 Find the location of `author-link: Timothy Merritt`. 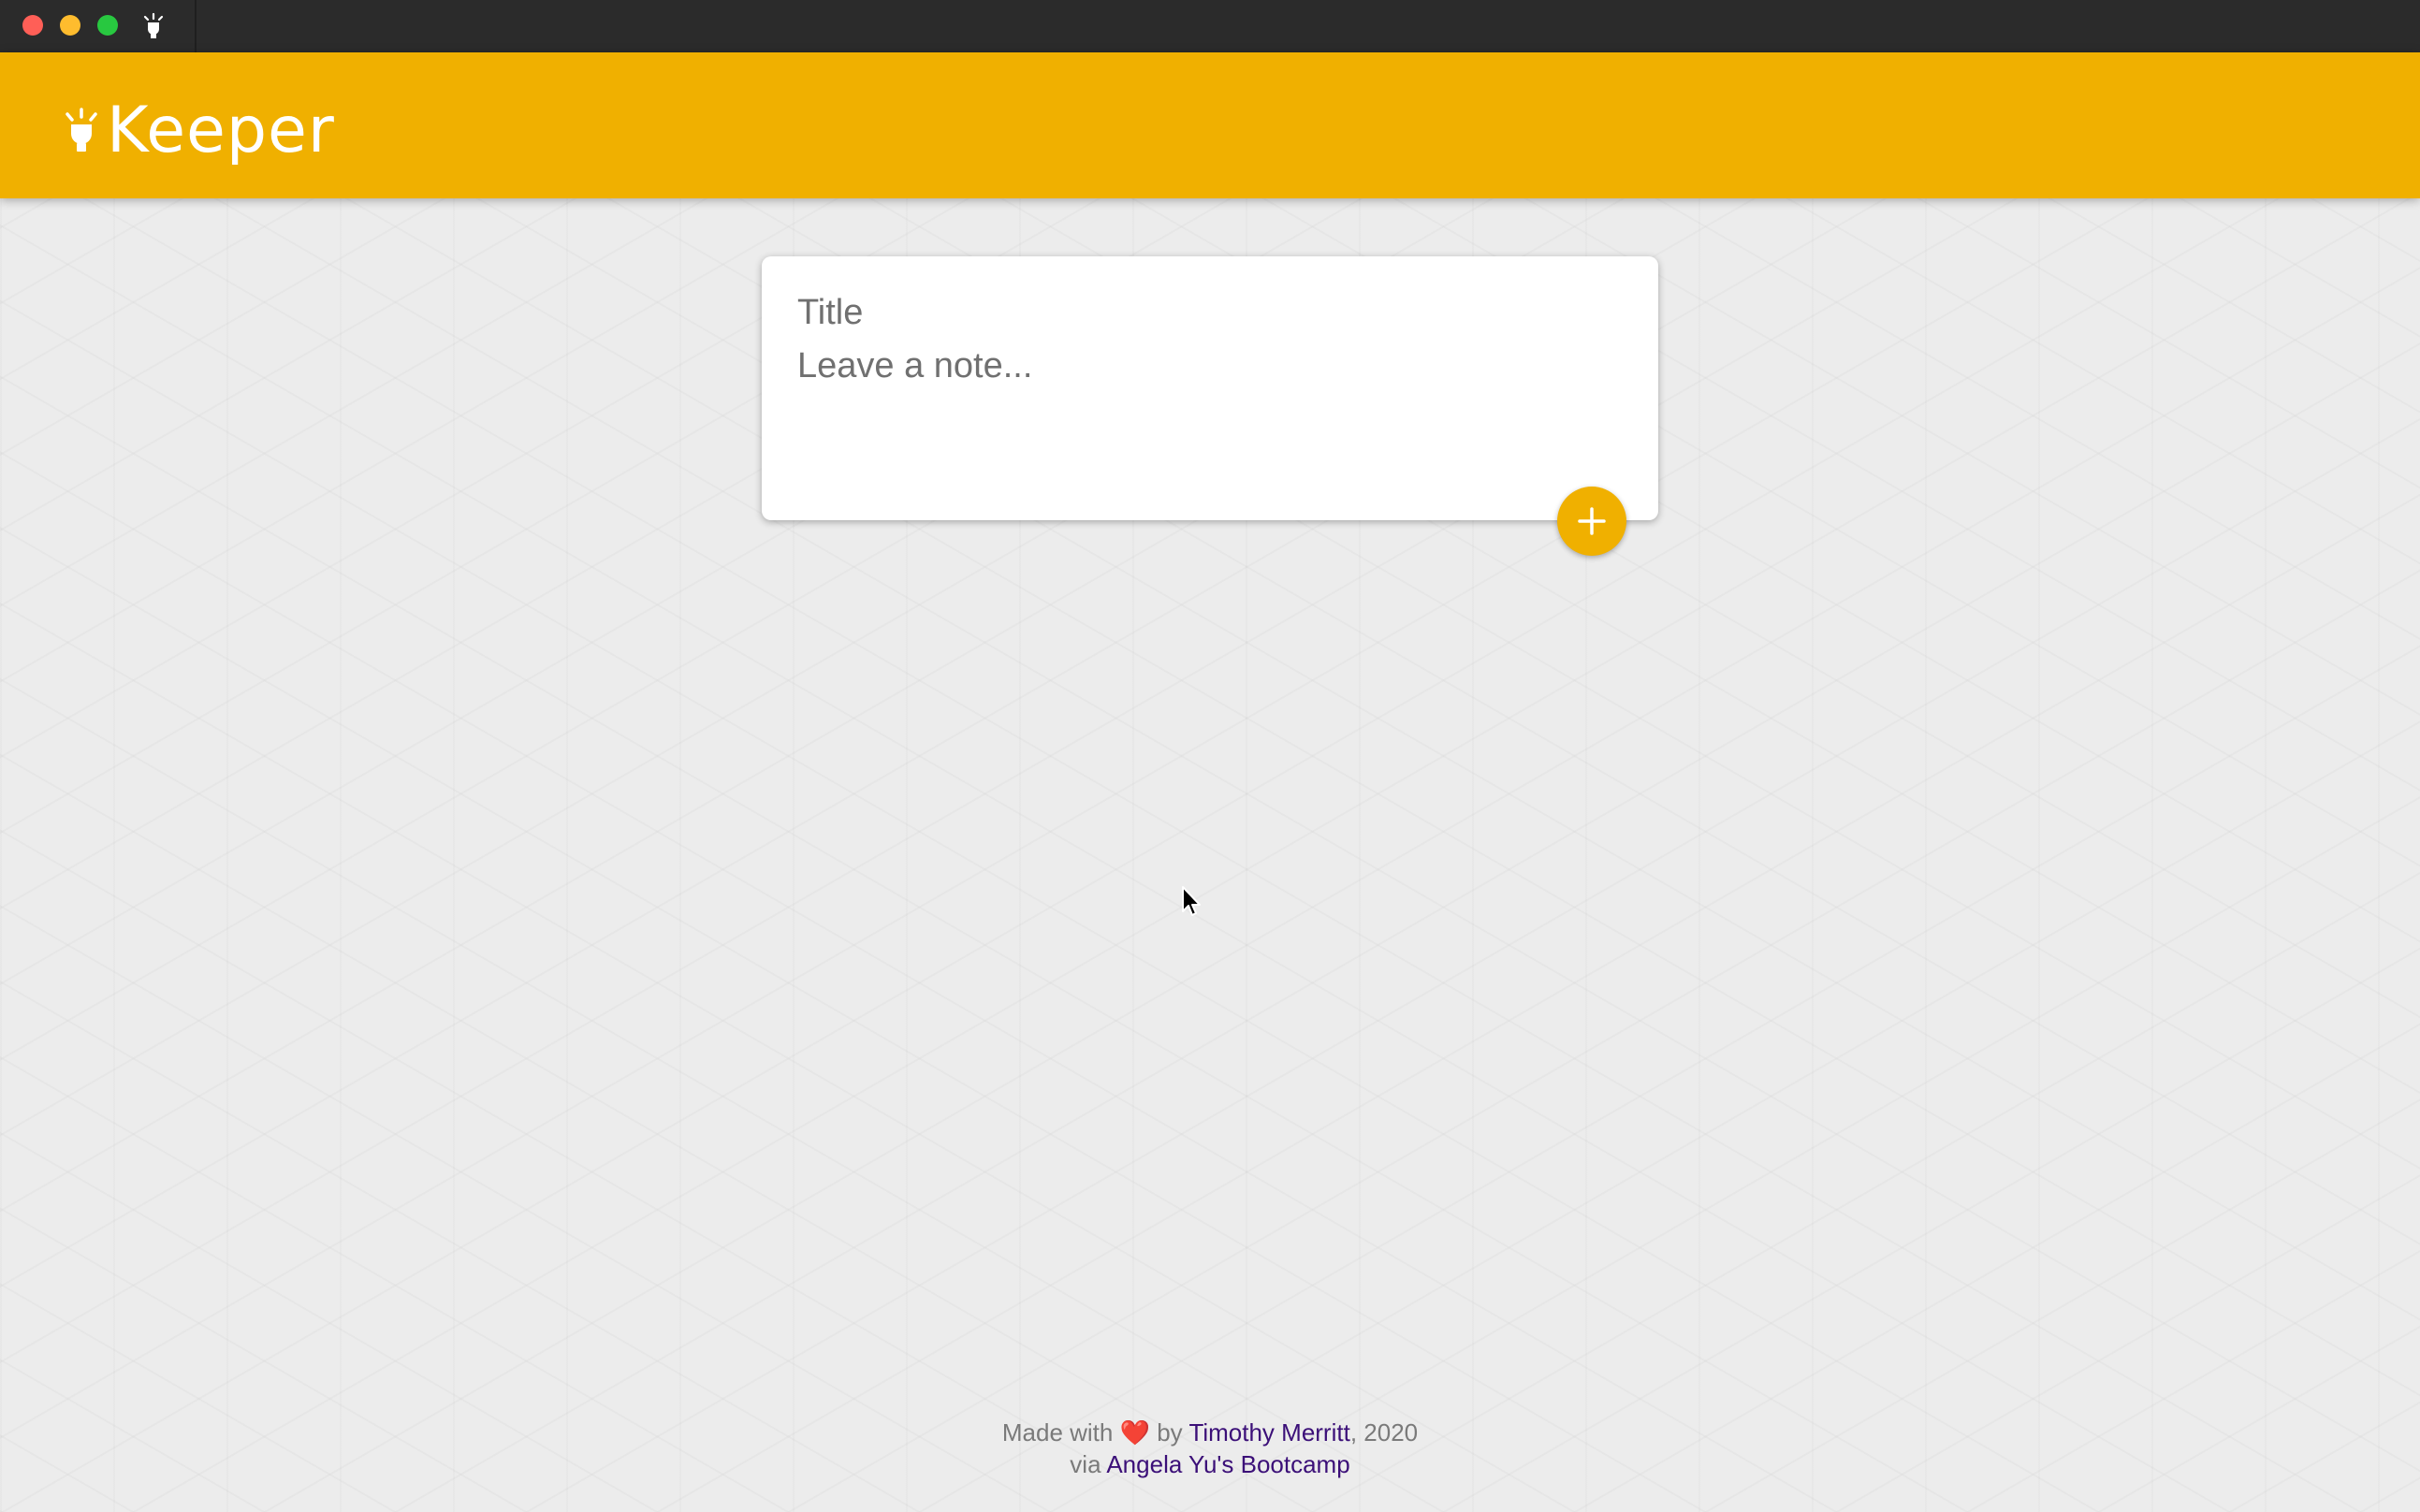

author-link: Timothy Merritt is located at coordinates (1268, 1432).